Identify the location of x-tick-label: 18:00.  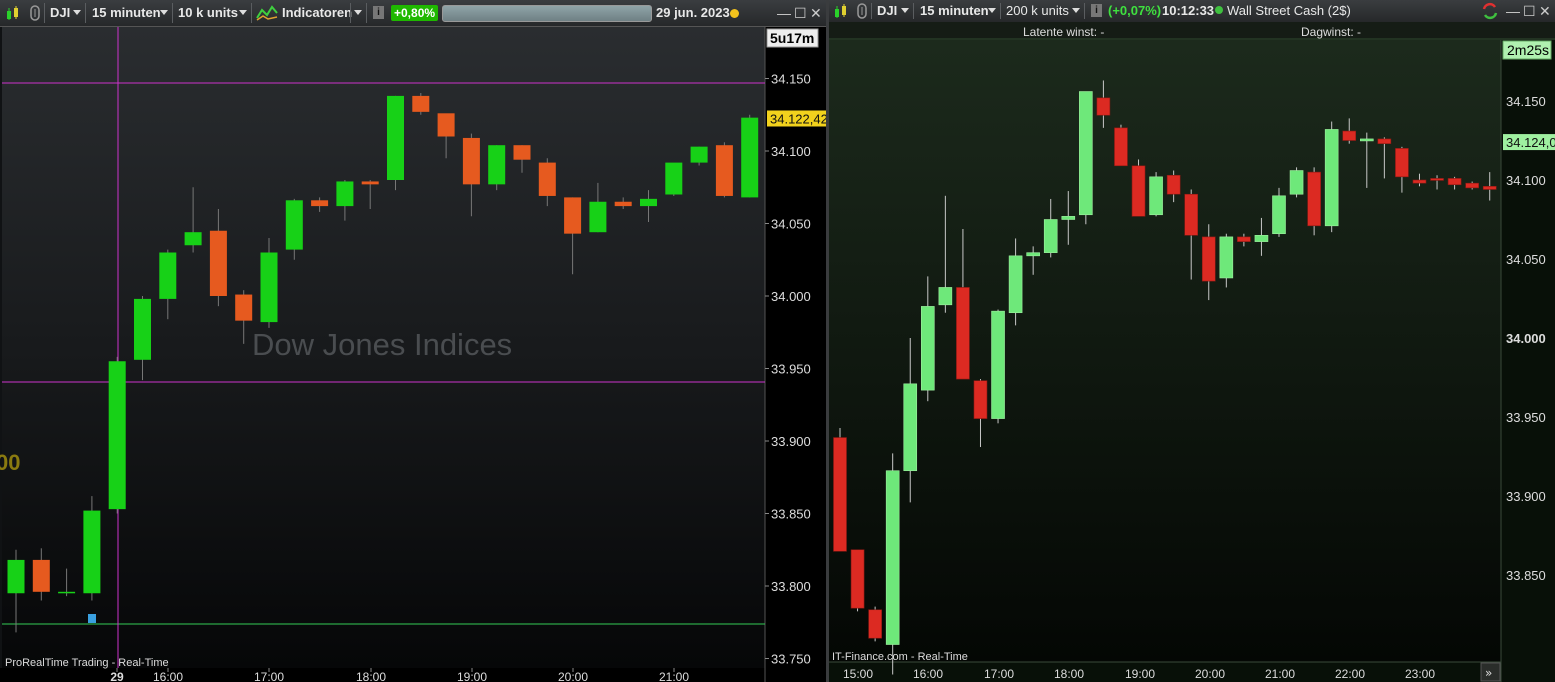
(371, 676).